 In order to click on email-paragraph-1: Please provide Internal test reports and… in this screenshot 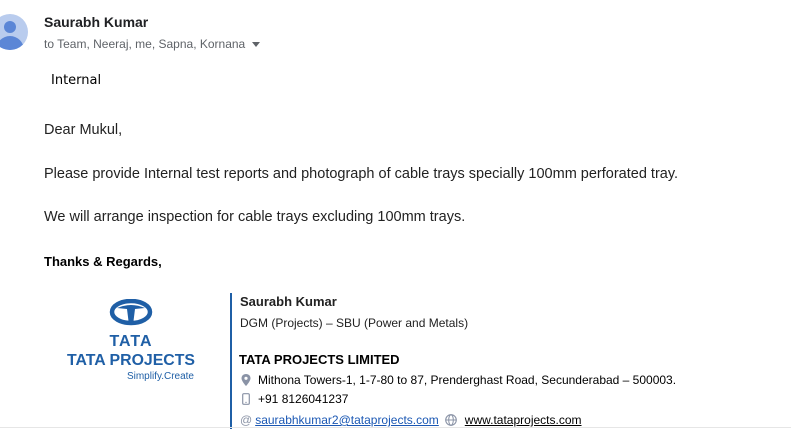, I will do `click(361, 174)`.